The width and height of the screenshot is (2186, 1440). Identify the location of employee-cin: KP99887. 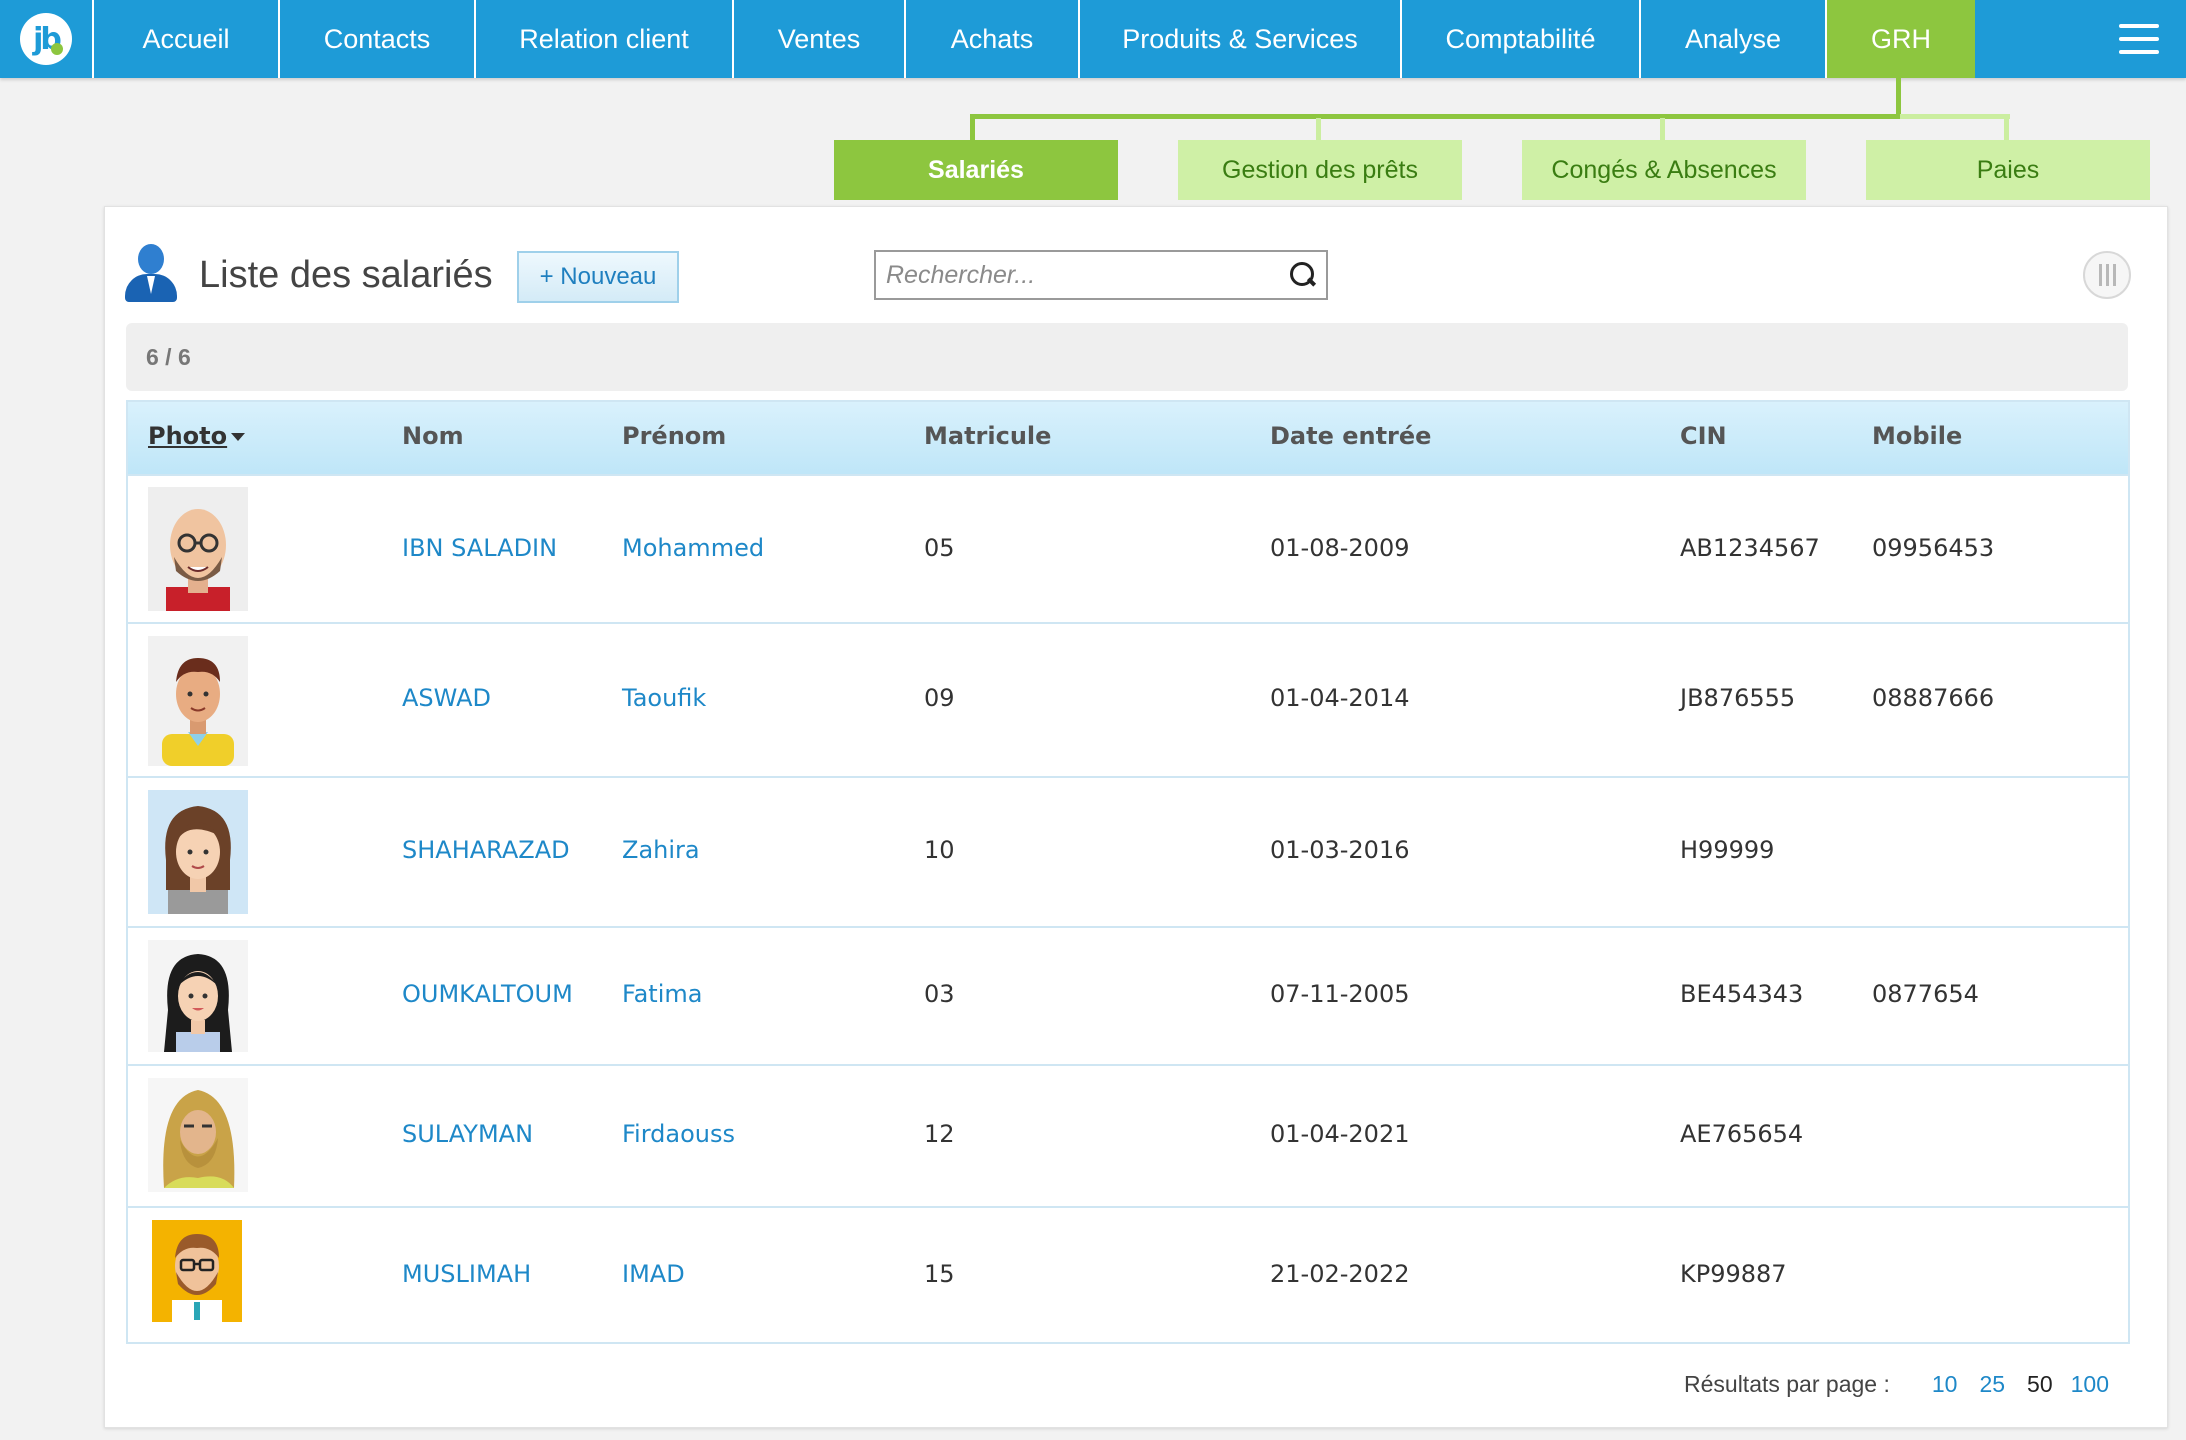
(1733, 1274).